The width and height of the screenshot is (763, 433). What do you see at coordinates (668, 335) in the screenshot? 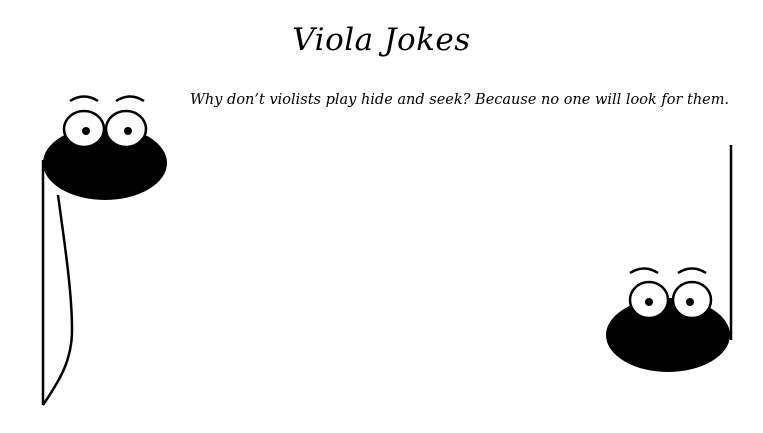
I see `right-note-head` at bounding box center [668, 335].